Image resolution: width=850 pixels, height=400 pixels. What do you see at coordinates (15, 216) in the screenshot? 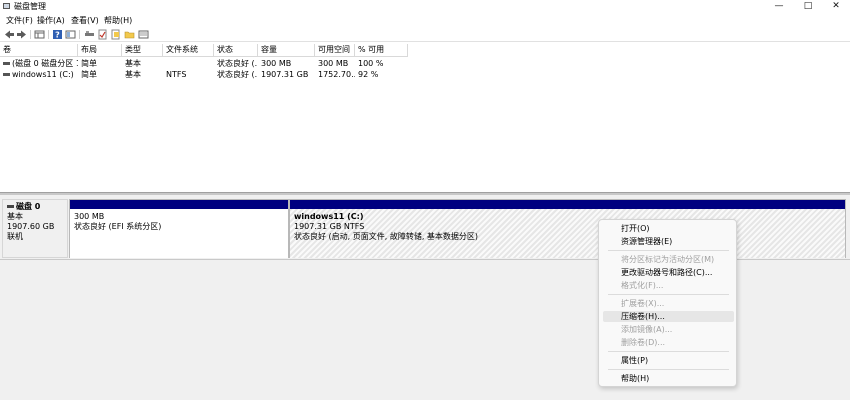
I see `disk-type: 基本` at bounding box center [15, 216].